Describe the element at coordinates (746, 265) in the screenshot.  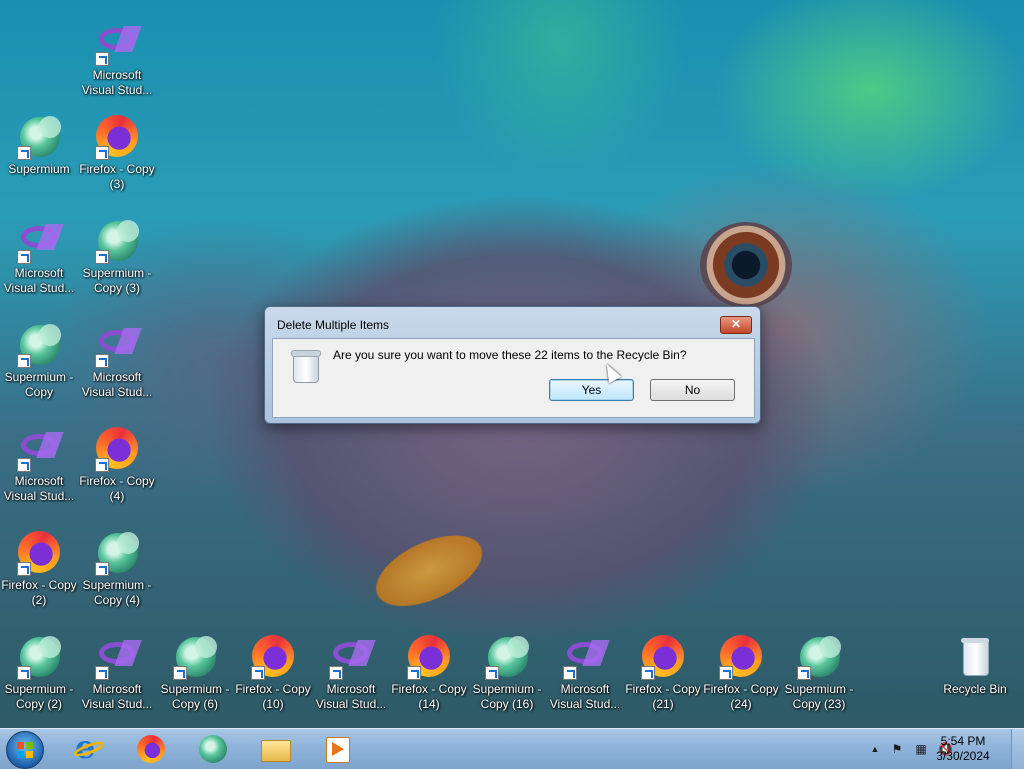
I see `wallpaper-fish-eye` at that location.